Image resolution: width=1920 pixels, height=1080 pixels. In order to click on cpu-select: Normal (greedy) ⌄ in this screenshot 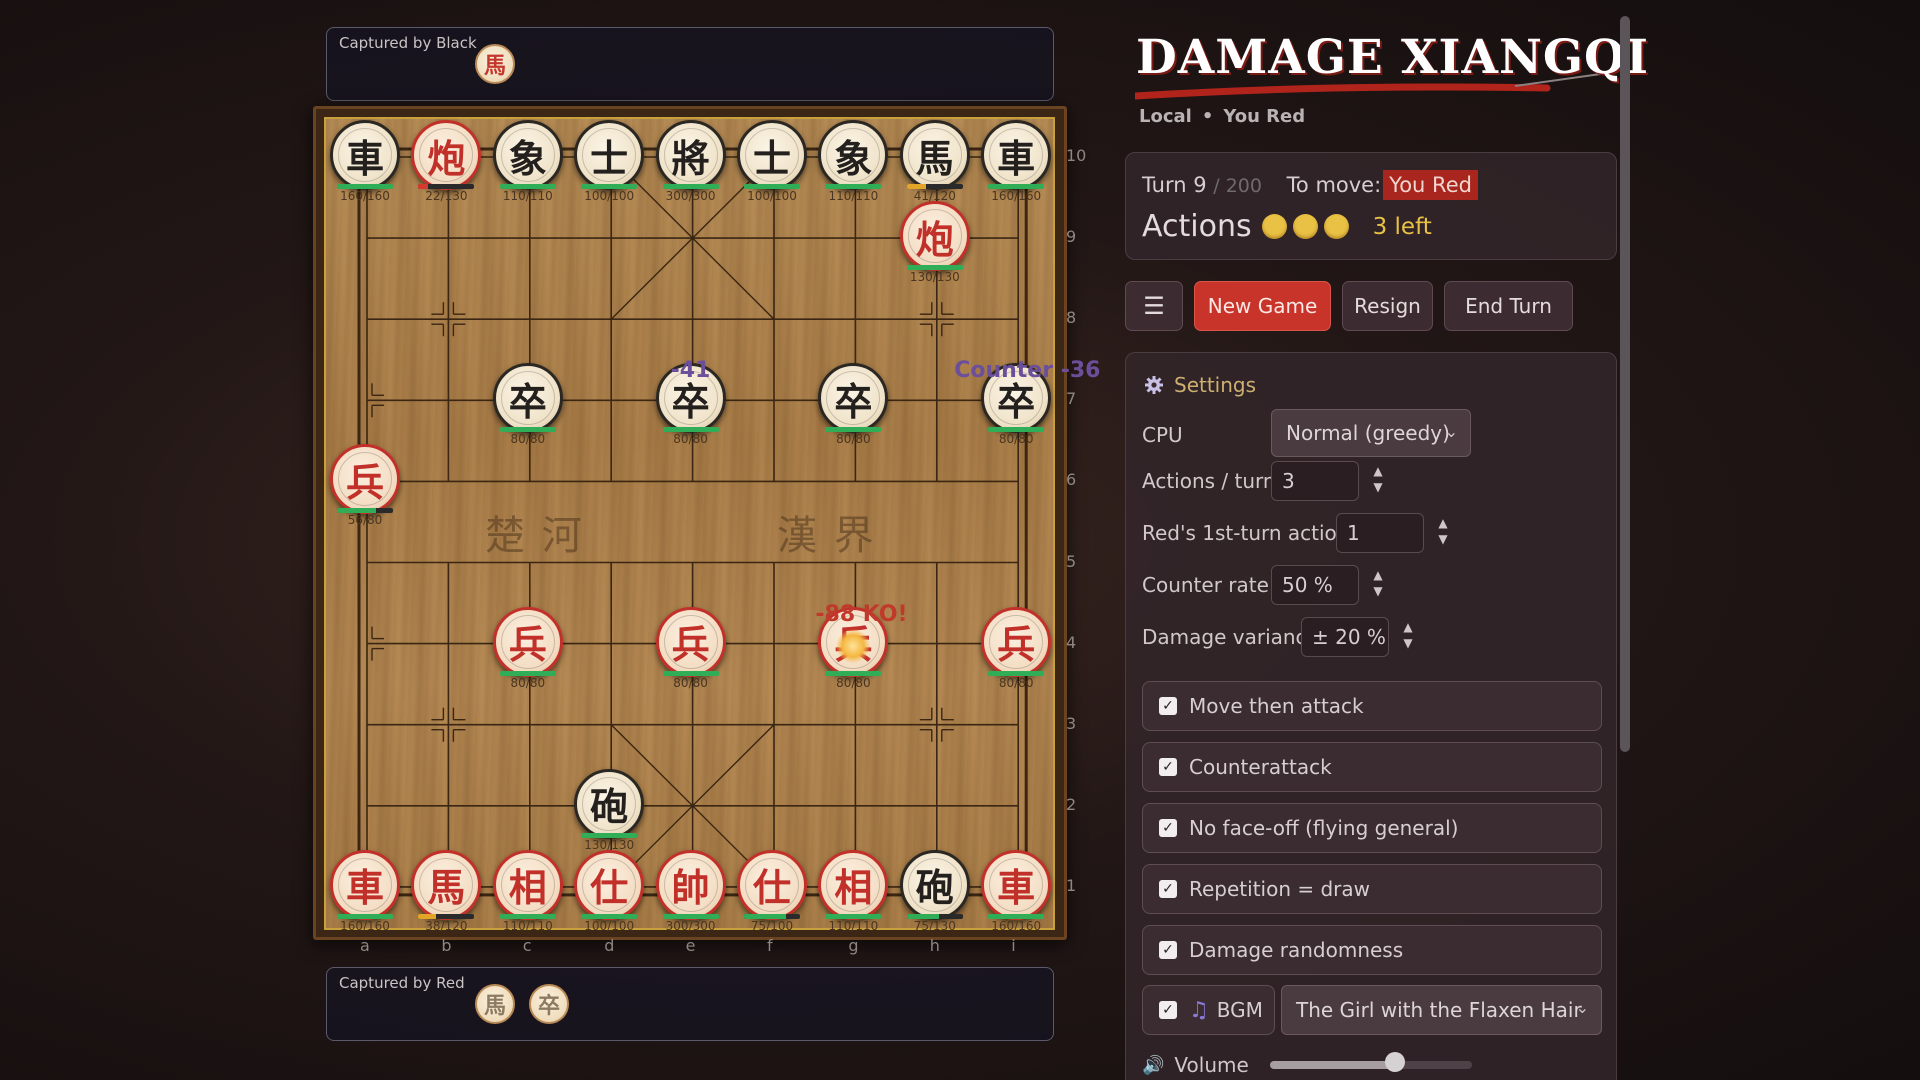, I will do `click(1371, 433)`.